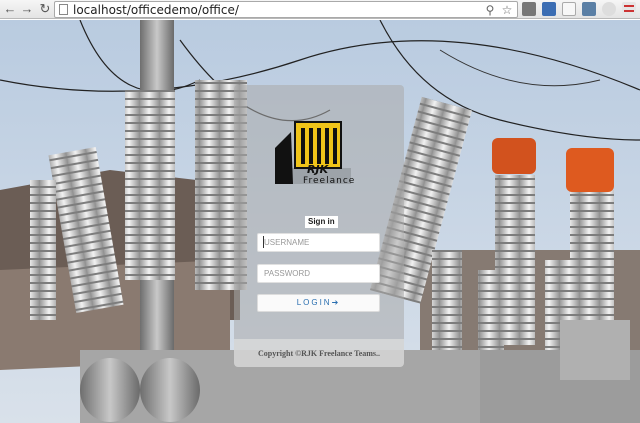  Describe the element at coordinates (263, 242) in the screenshot. I see `text-caret` at that location.